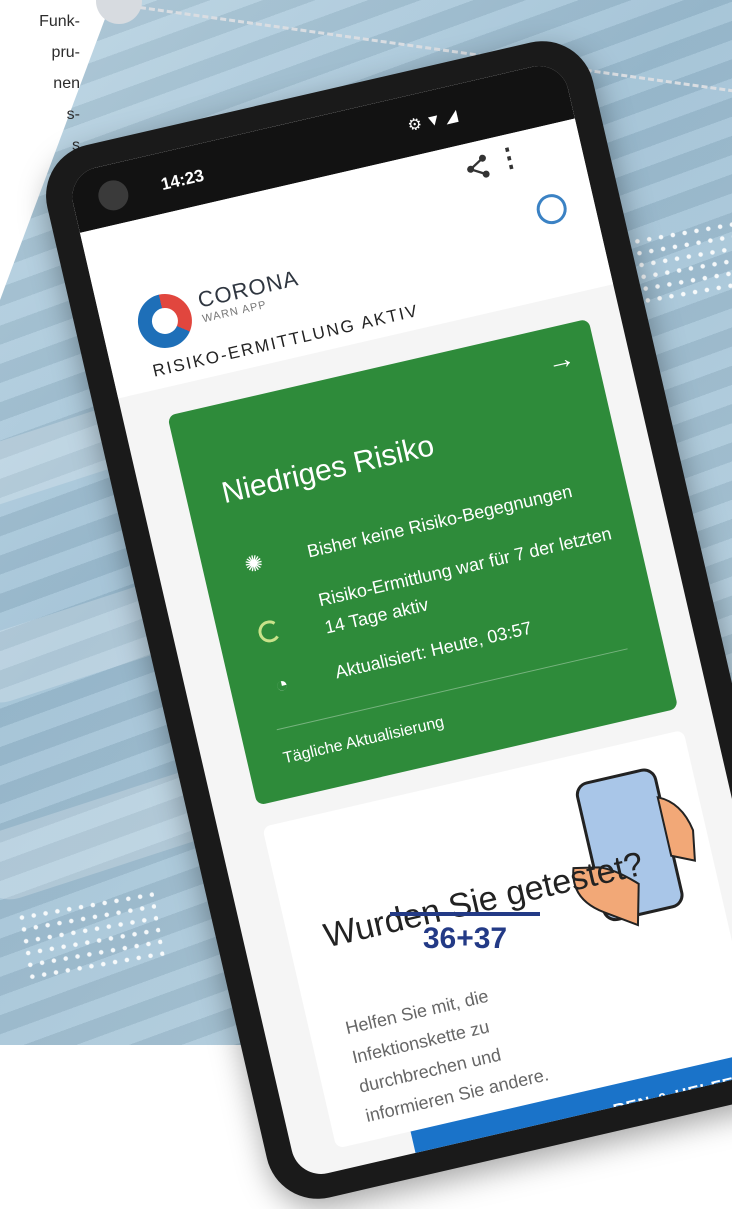 The width and height of the screenshot is (732, 1209). Describe the element at coordinates (509, 158) in the screenshot. I see `more-menu-icon: ⋮` at that location.